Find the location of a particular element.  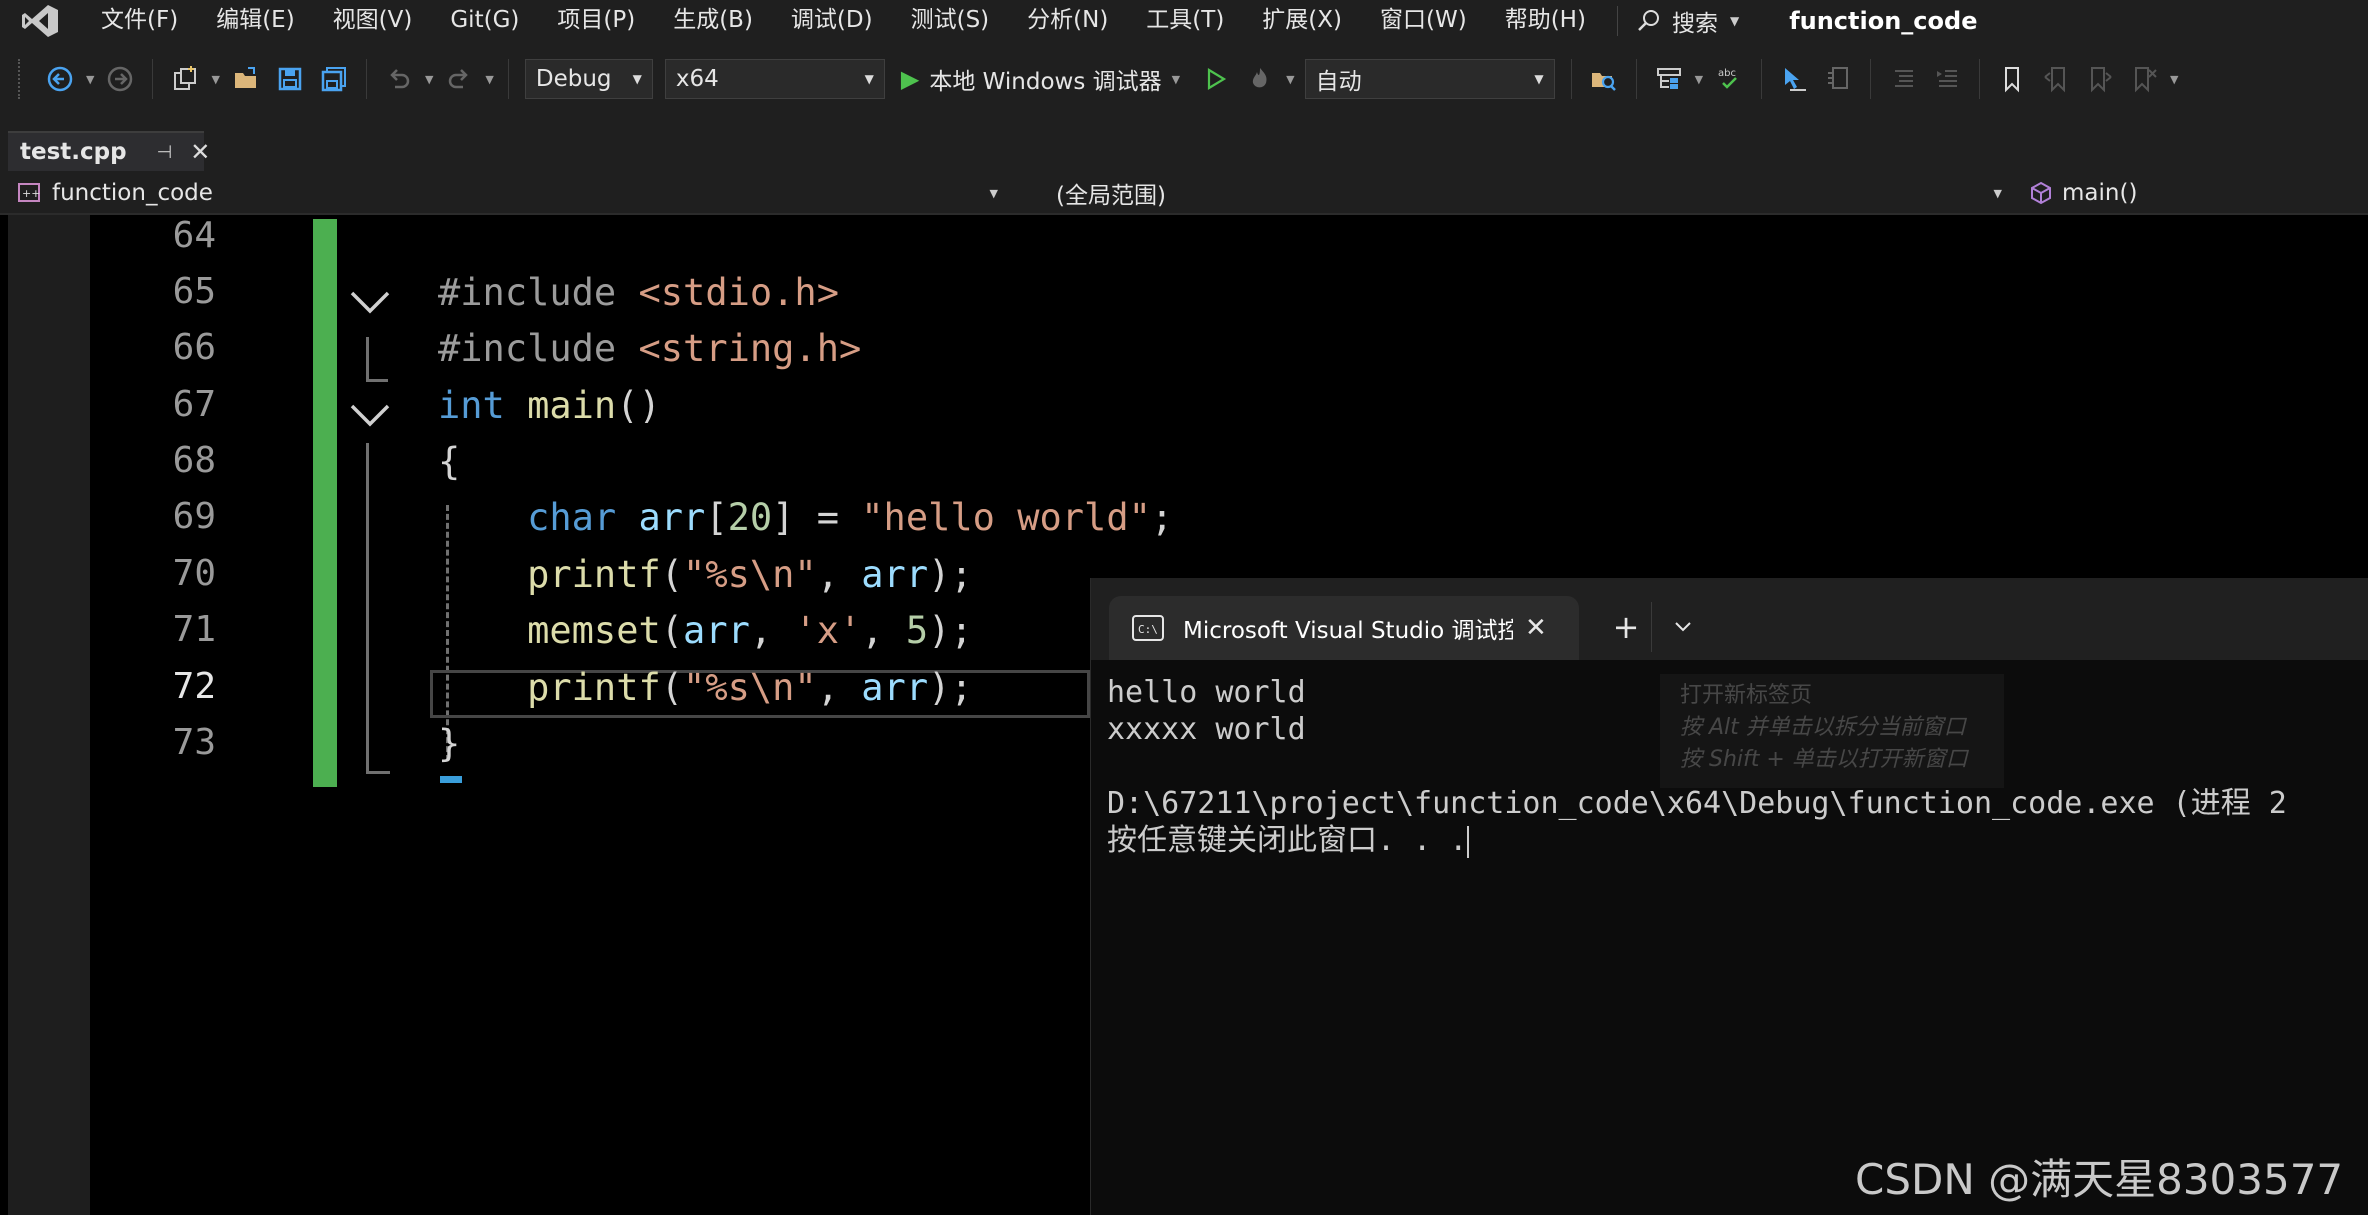

tab-dropdown-button is located at coordinates (1683, 627).